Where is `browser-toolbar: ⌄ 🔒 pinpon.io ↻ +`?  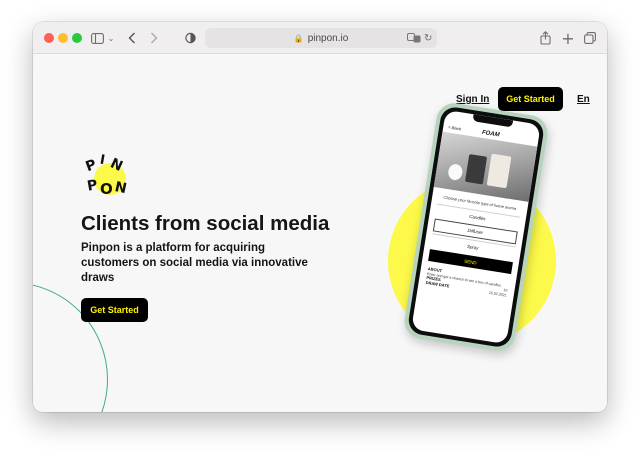 browser-toolbar: ⌄ 🔒 pinpon.io ↻ + is located at coordinates (320, 38).